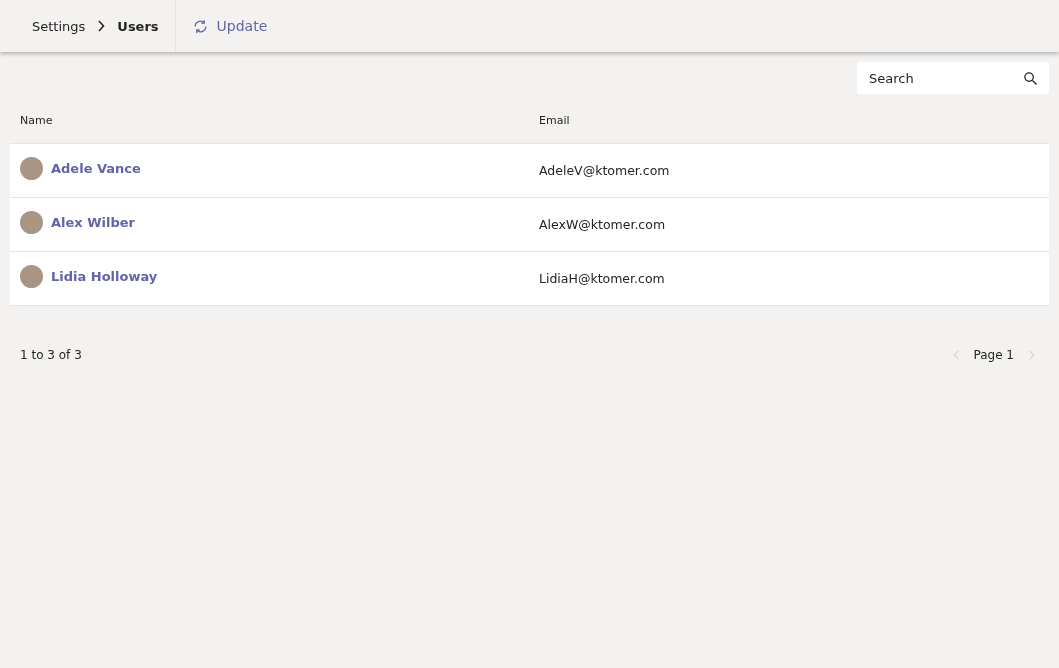 This screenshot has width=1059, height=668. What do you see at coordinates (229, 26) in the screenshot?
I see `update-button: Update` at bounding box center [229, 26].